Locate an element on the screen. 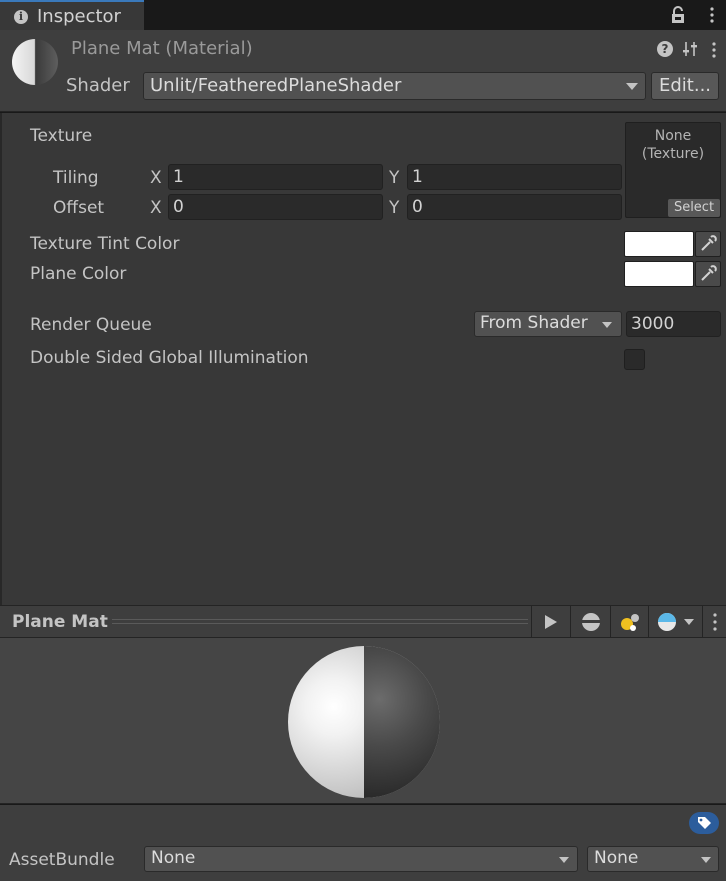 The image size is (726, 881). offset-label: Offset is located at coordinates (79, 208).